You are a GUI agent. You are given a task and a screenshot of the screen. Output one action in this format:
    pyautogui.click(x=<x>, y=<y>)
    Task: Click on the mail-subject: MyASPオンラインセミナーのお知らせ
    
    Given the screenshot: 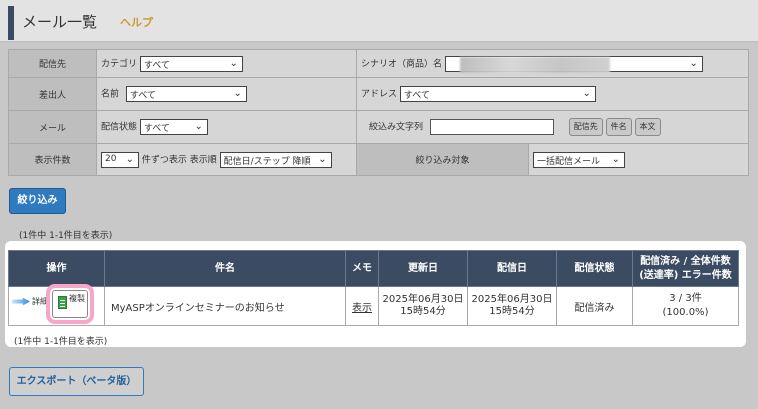 What is the action you would take?
    pyautogui.click(x=225, y=306)
    